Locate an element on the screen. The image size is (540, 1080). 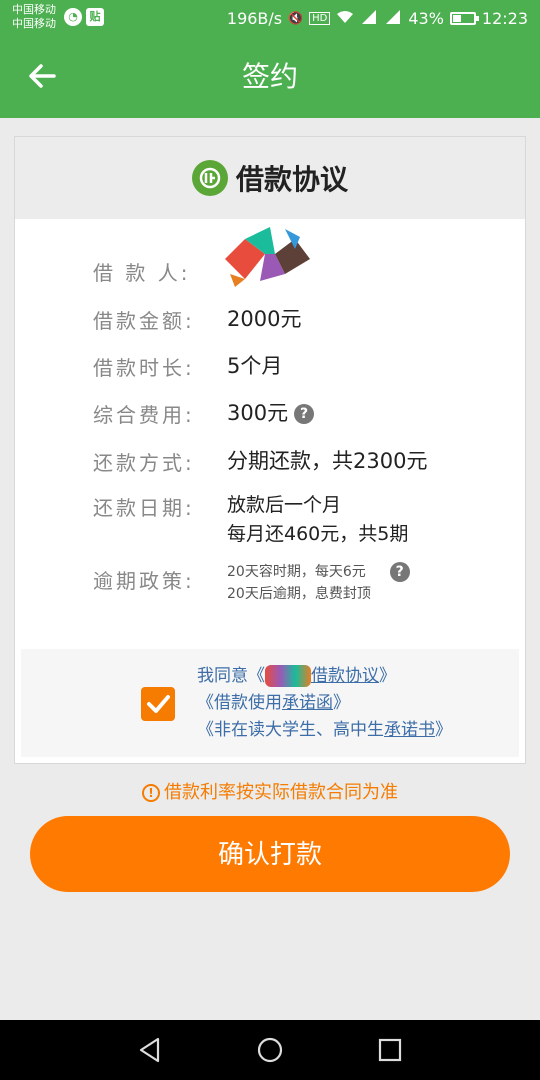
agreement-header: 借款协议 is located at coordinates (270, 178).